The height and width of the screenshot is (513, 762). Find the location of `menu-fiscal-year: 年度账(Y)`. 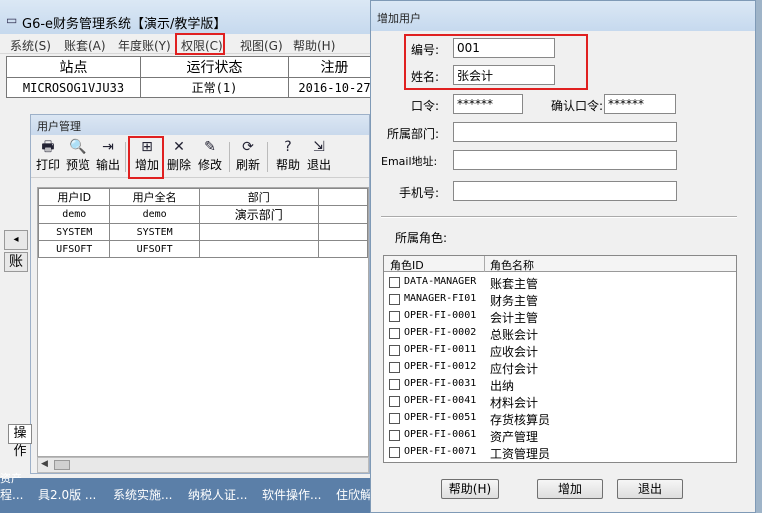

menu-fiscal-year: 年度账(Y) is located at coordinates (144, 45).